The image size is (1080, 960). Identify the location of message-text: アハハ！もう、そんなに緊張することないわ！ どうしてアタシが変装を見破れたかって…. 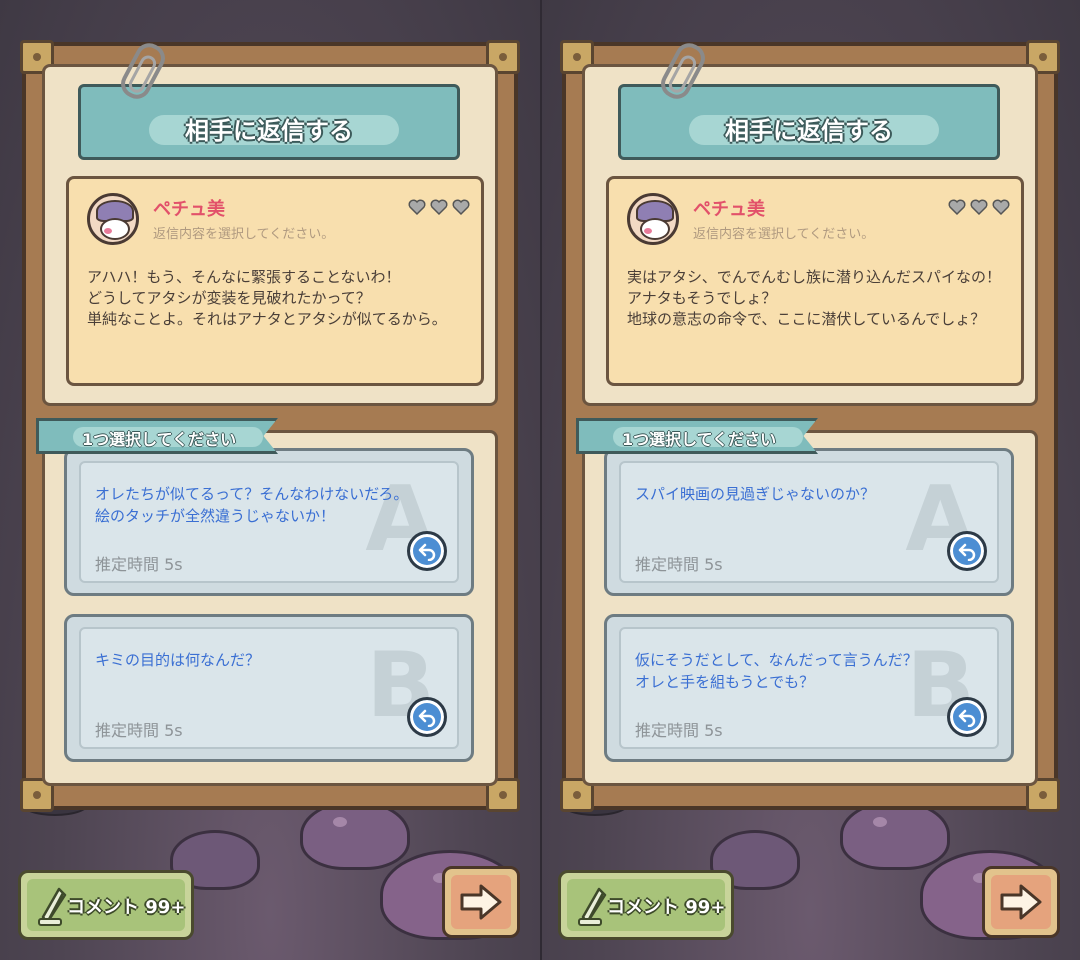
(267, 298).